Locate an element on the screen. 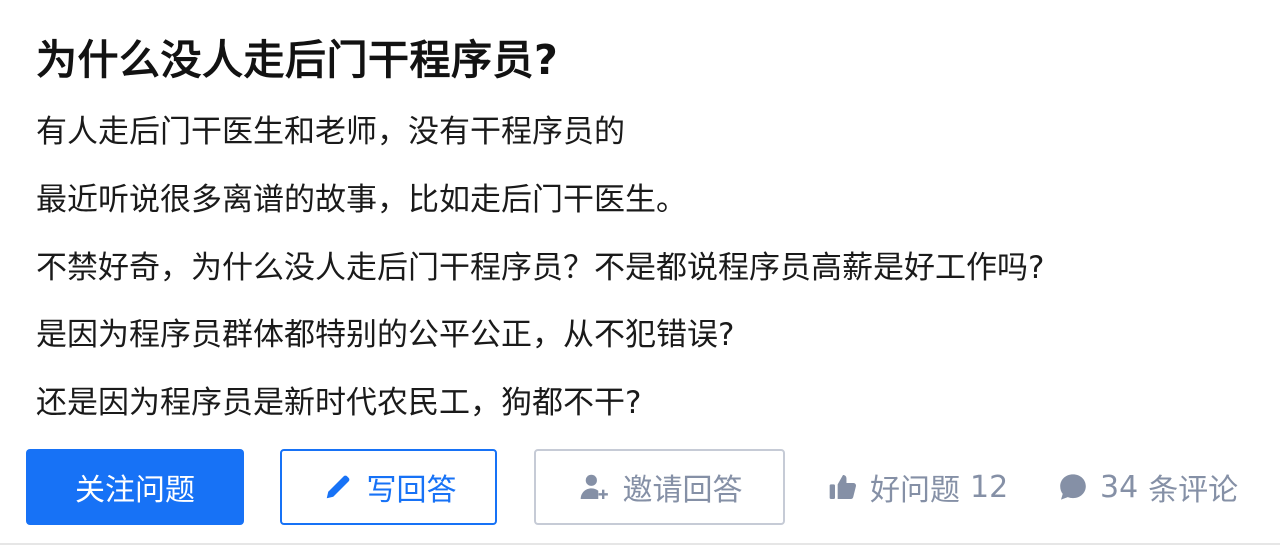 The height and width of the screenshot is (545, 1280). good-question-count: 12 is located at coordinates (989, 487).